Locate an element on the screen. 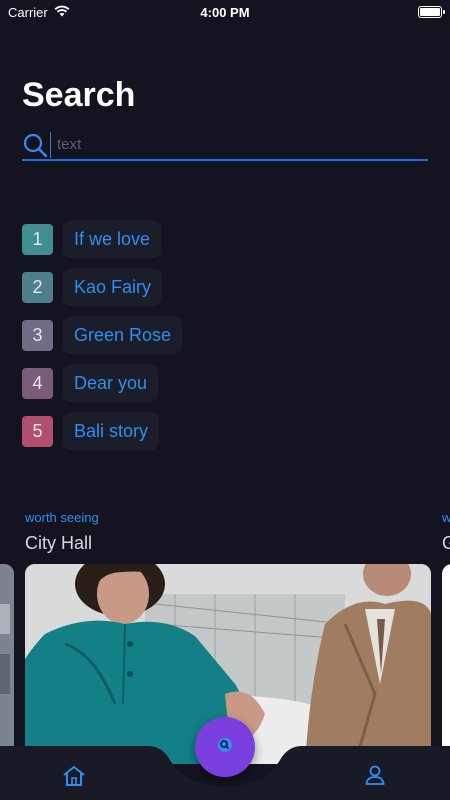 The width and height of the screenshot is (450, 800). search-fab-button is located at coordinates (225, 747).